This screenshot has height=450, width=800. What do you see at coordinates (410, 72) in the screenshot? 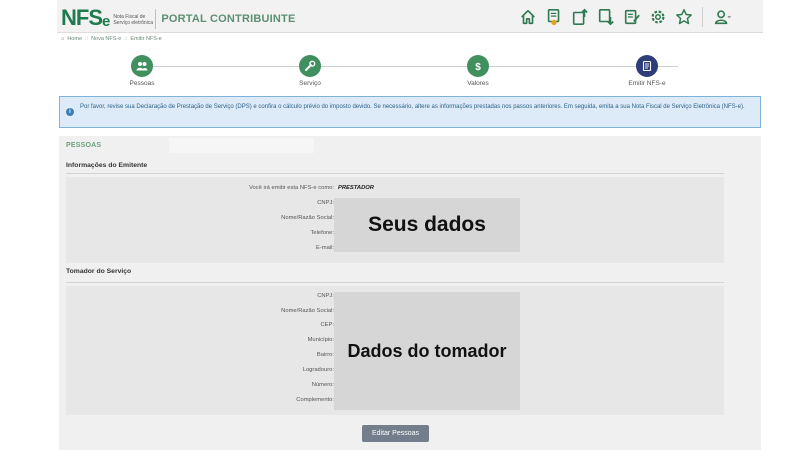
I see `wizard-stepper: Pessoas Serviço $ Valores Emitir NFS-e` at bounding box center [410, 72].